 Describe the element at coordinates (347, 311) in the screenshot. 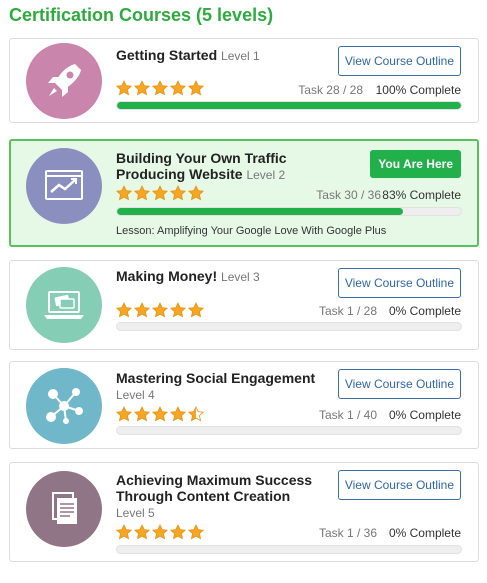

I see `task-count: Task 1 / 28` at that location.